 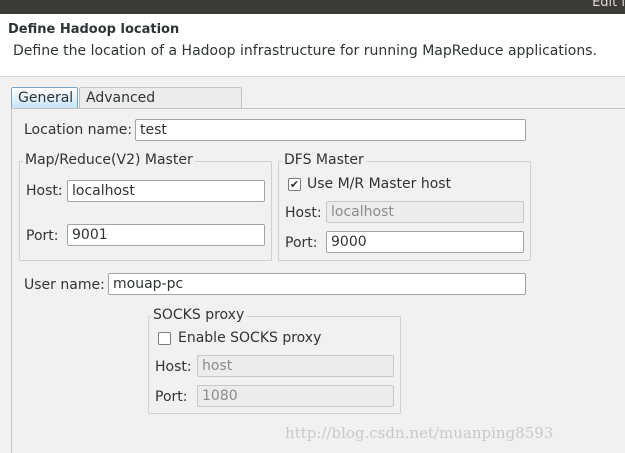 What do you see at coordinates (171, 397) in the screenshot?
I see `socks-port-label: Port:` at bounding box center [171, 397].